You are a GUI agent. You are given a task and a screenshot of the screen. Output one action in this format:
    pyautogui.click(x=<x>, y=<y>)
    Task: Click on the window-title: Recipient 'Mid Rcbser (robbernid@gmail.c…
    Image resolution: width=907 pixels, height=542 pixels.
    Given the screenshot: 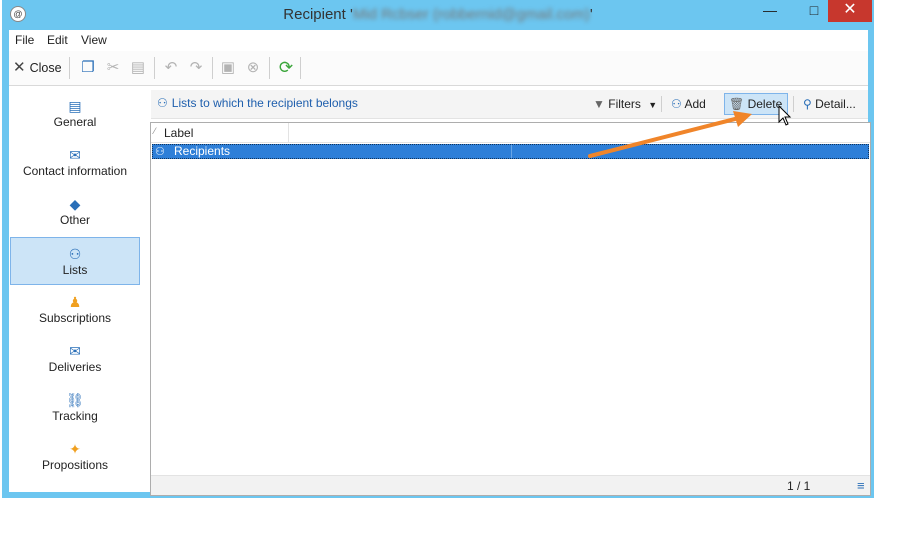 What is the action you would take?
    pyautogui.click(x=438, y=14)
    